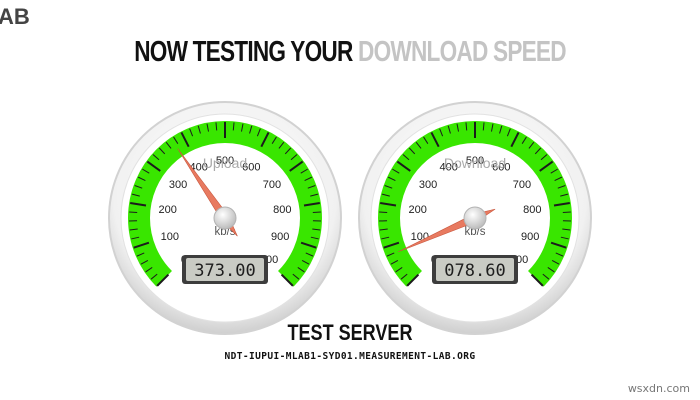 Image resolution: width=700 pixels, height=400 pixels. What do you see at coordinates (428, 185) in the screenshot?
I see `download-scale-label: 300` at bounding box center [428, 185].